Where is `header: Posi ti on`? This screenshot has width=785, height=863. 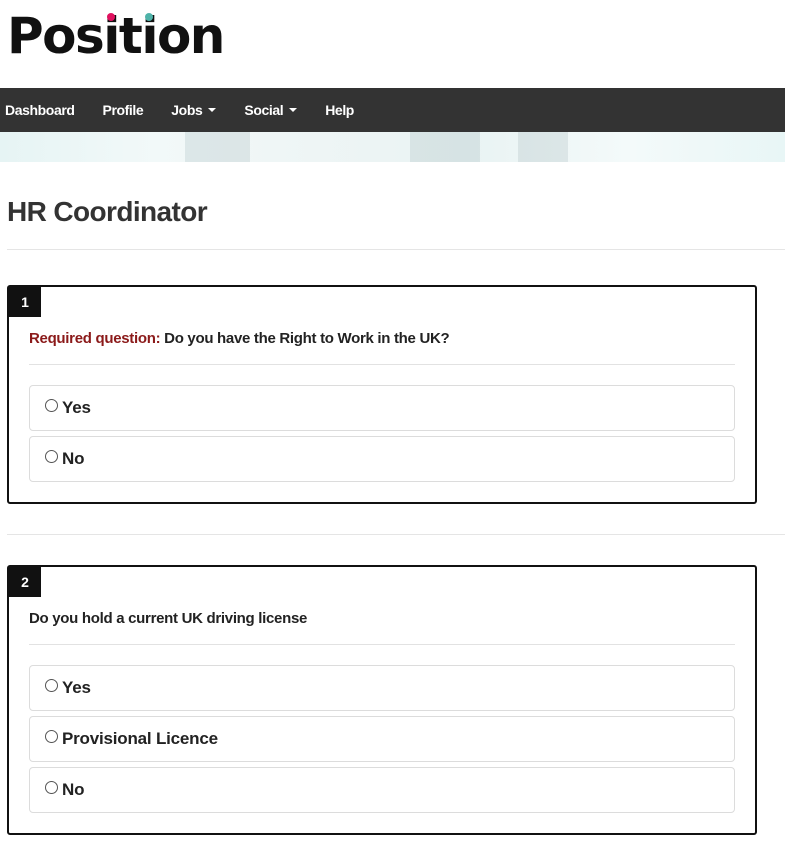 header: Posi ti on is located at coordinates (392, 44).